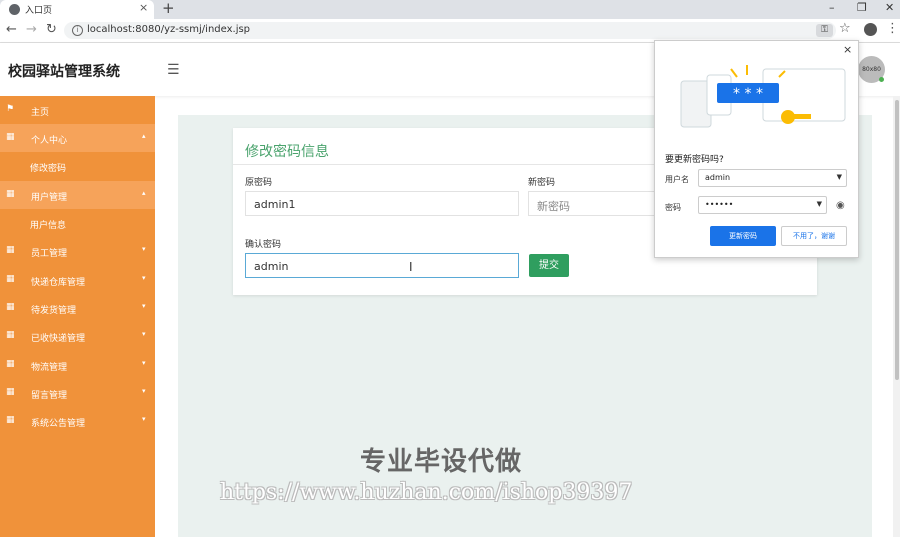 The image size is (900, 537). I want to click on sidebar-item-logistics: ▦ 物流管理 ▾, so click(77, 365).